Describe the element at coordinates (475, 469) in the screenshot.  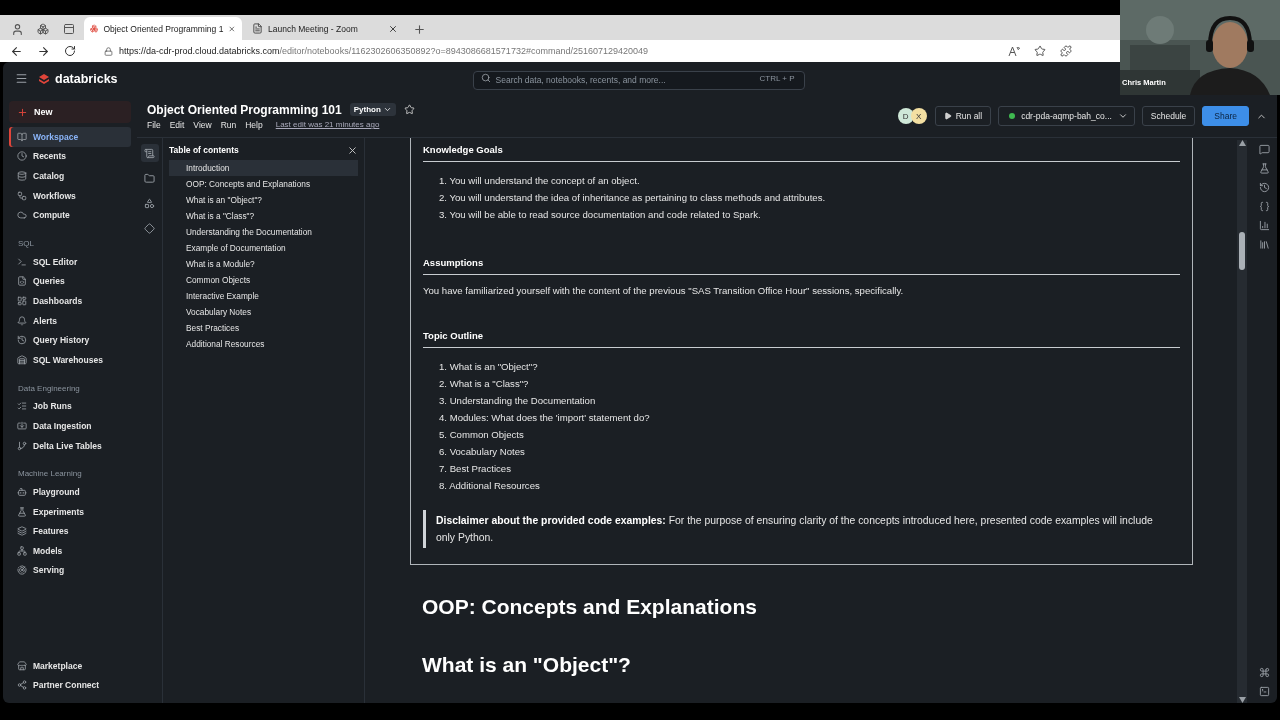
I see `list-item: 7. Best Practices` at that location.